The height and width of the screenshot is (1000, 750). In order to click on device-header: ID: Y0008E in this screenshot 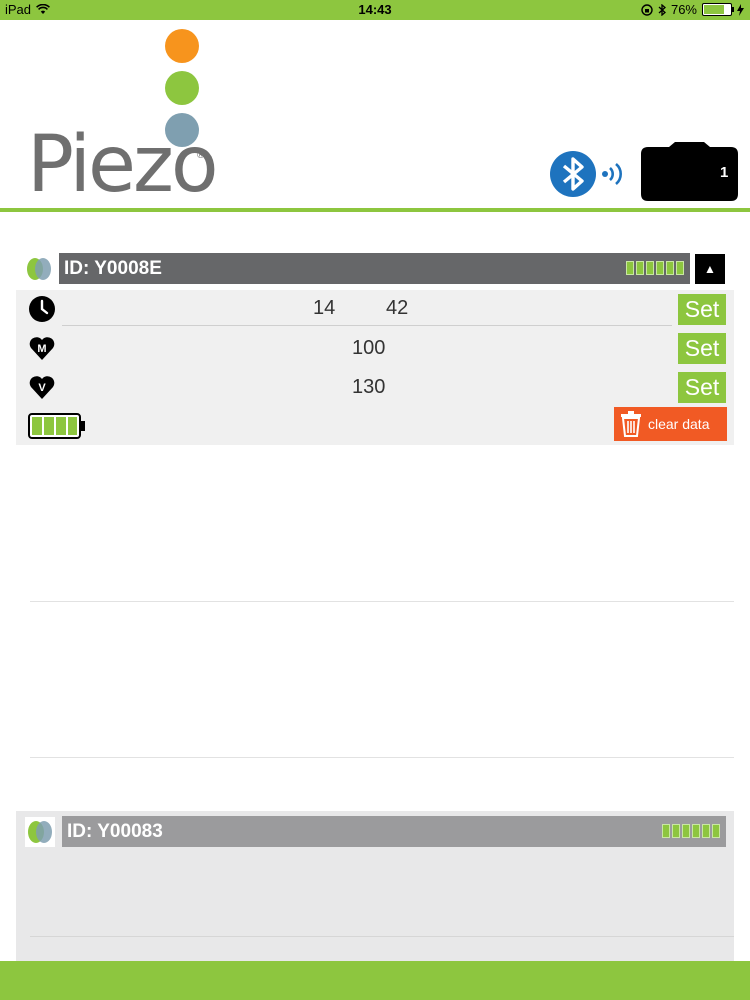, I will do `click(374, 268)`.